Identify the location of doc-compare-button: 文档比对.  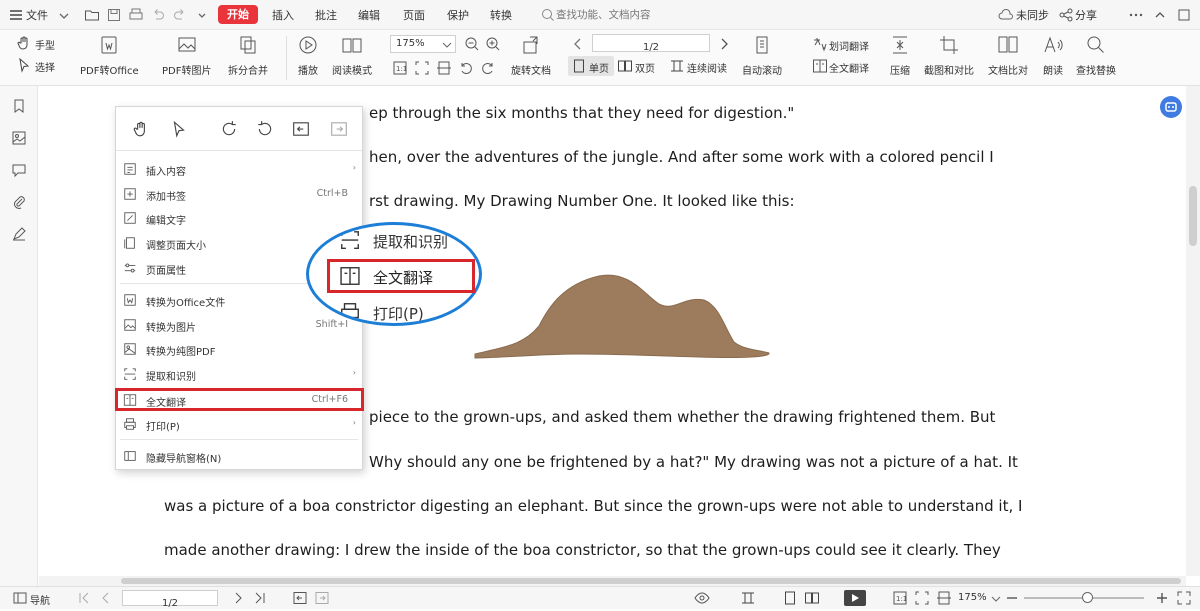
(1008, 55).